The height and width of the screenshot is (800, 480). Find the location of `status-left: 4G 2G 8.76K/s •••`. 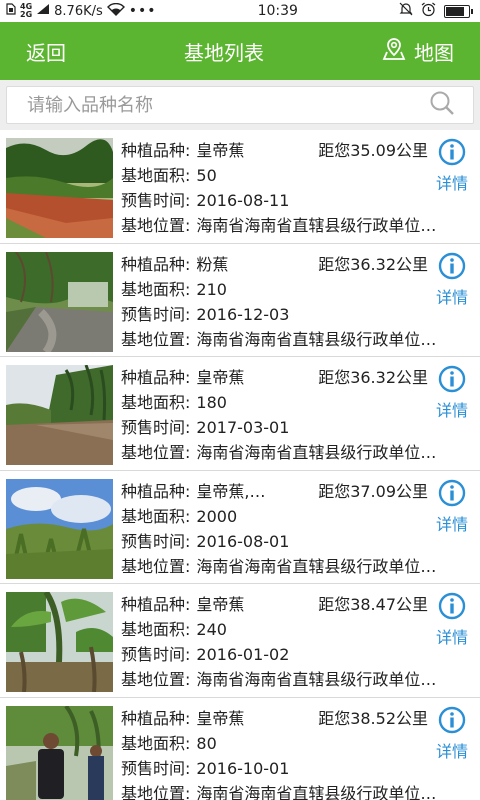

status-left: 4G 2G 8.76K/s ••• is located at coordinates (81, 11).